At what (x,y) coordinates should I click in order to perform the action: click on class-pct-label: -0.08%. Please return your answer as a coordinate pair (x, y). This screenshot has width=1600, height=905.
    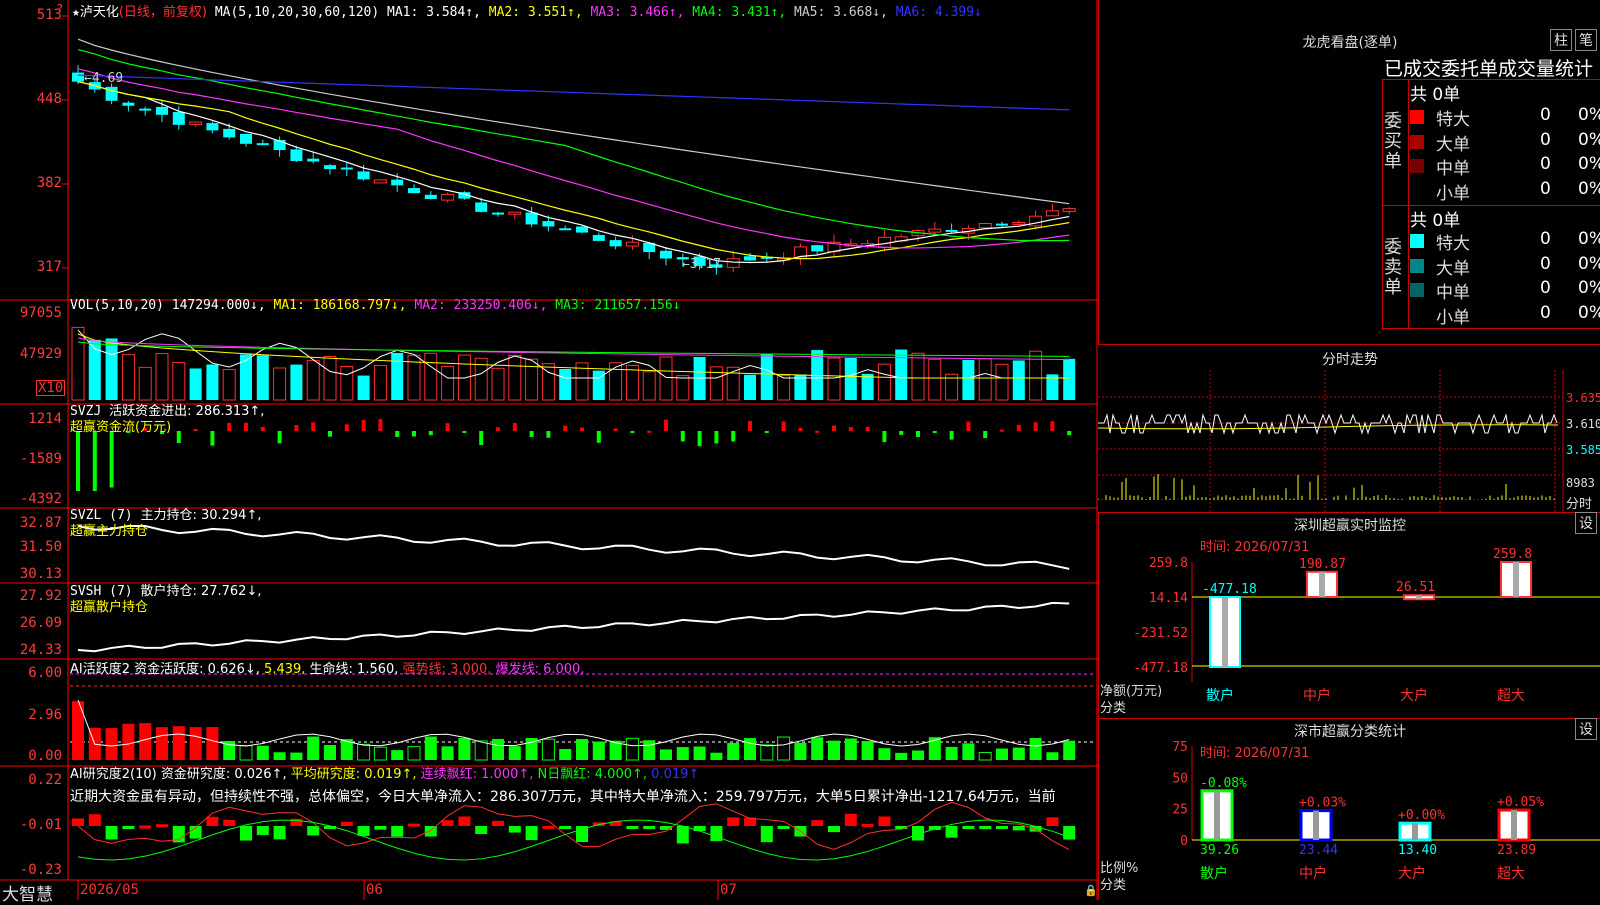
    Looking at the image, I should click on (1223, 783).